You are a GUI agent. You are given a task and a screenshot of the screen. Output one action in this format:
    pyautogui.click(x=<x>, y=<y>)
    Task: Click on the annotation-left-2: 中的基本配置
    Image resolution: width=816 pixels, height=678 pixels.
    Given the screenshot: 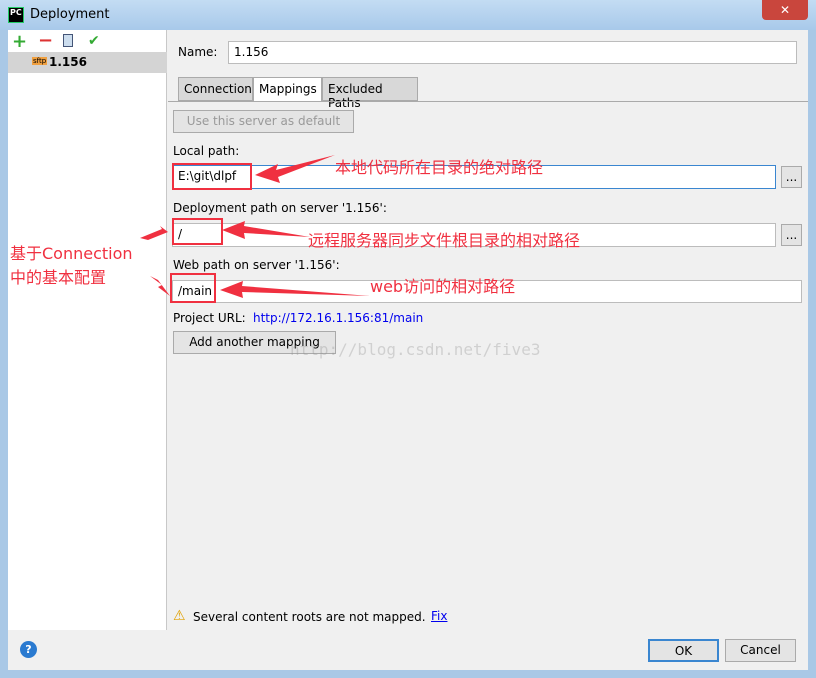 What is the action you would take?
    pyautogui.click(x=58, y=277)
    